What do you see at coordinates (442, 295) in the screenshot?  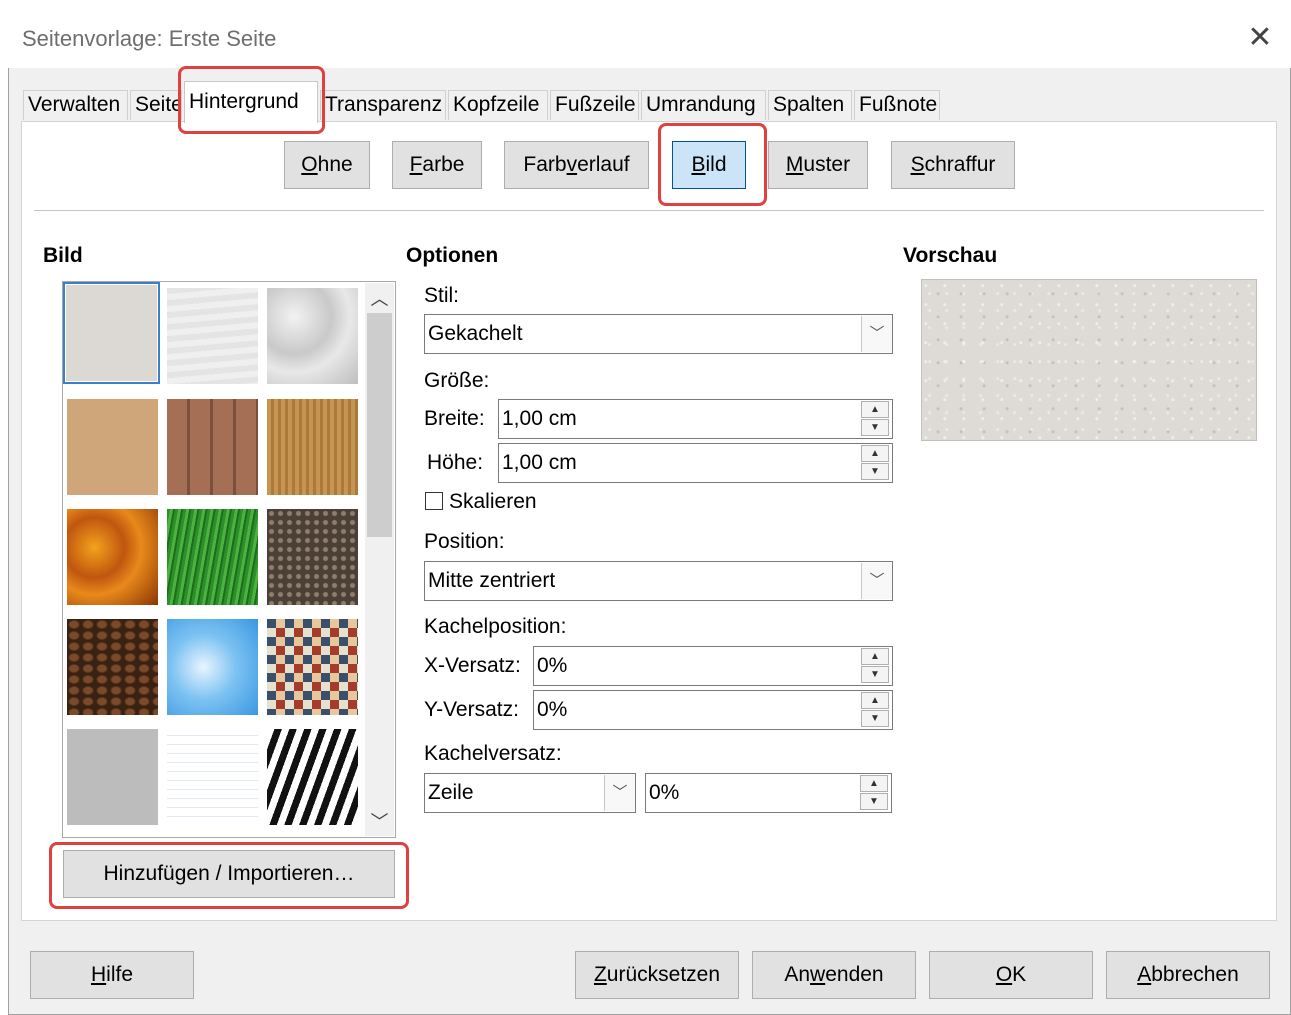 I see `style-label: Stil:` at bounding box center [442, 295].